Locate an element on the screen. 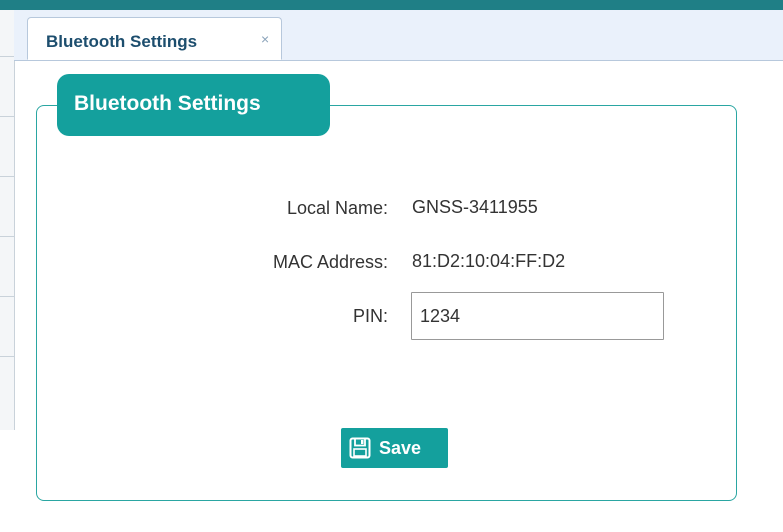  tab-label: Bluetooth Settings is located at coordinates (122, 41).